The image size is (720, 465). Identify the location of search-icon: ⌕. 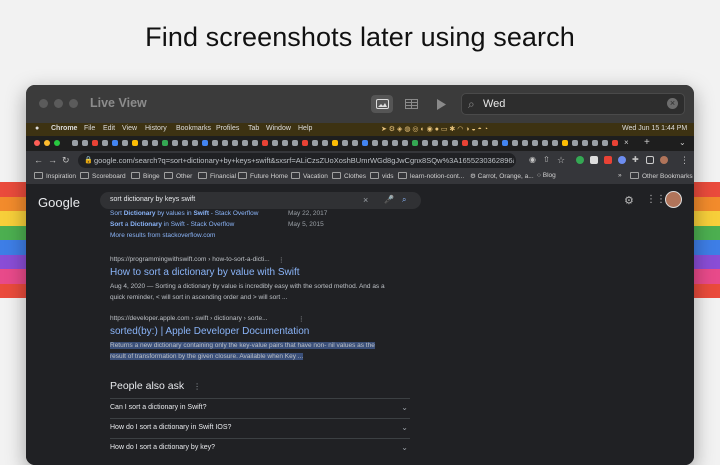
(404, 200).